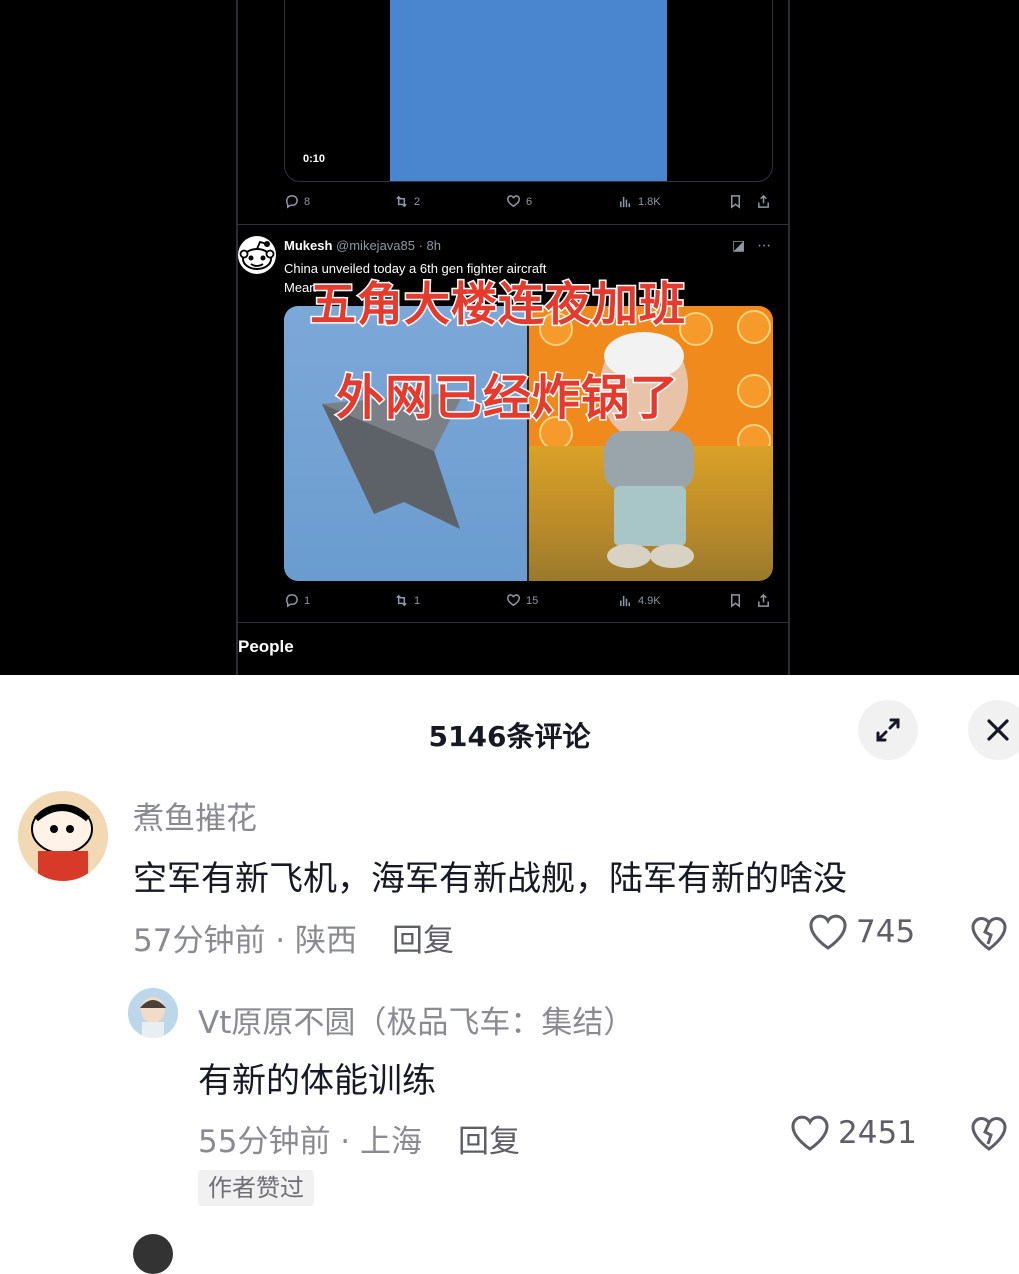 Image resolution: width=1019 pixels, height=1274 pixels. I want to click on reply-action: 1, so click(297, 600).